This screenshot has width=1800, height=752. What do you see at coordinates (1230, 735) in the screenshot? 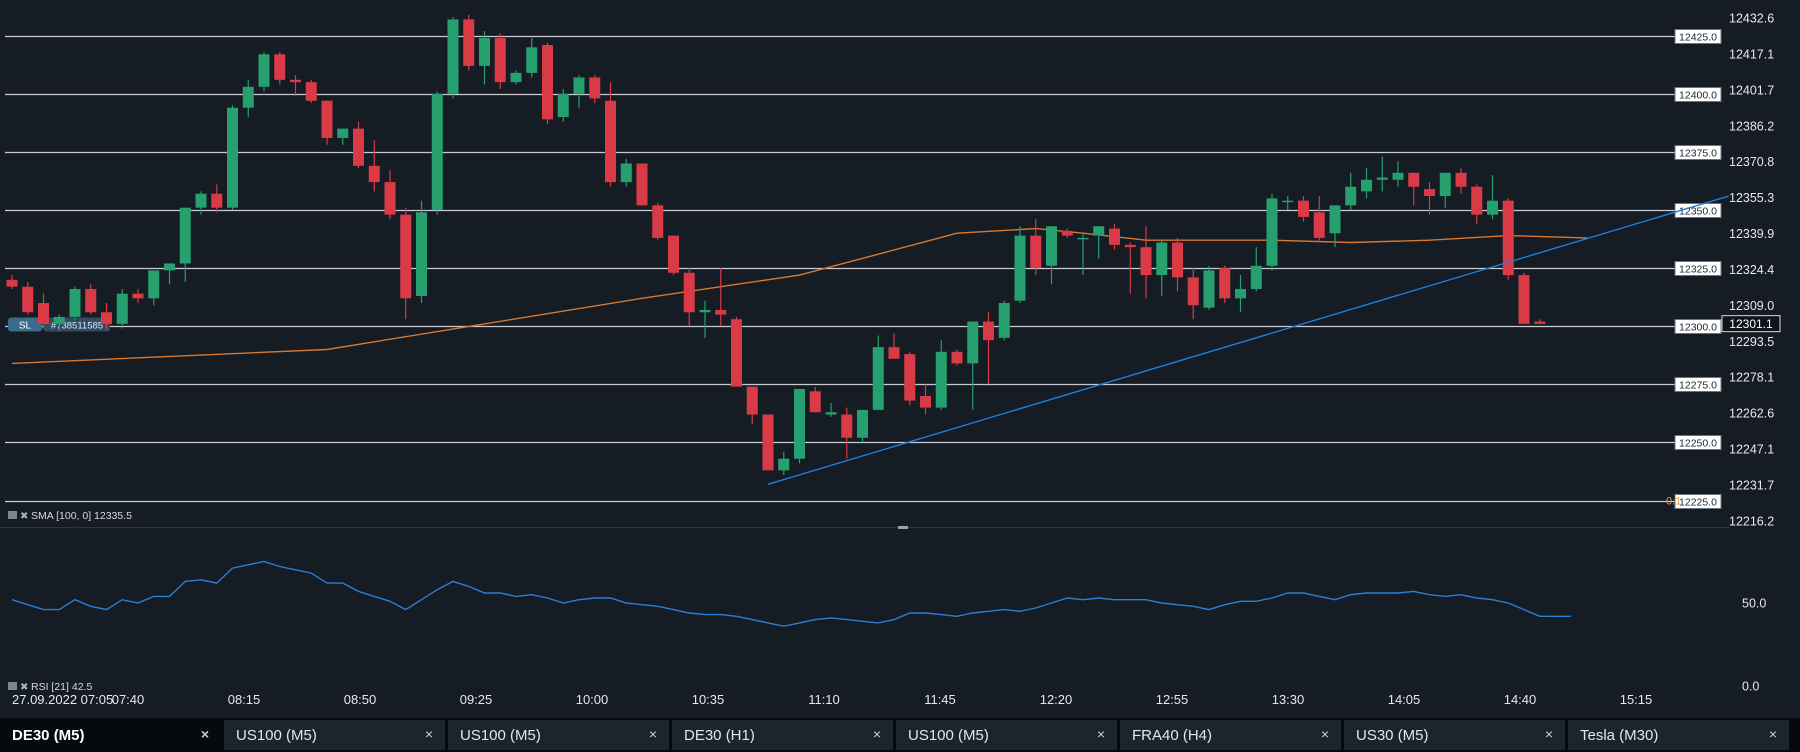
I see `tab-5: FRA40 (H4) ×` at bounding box center [1230, 735].